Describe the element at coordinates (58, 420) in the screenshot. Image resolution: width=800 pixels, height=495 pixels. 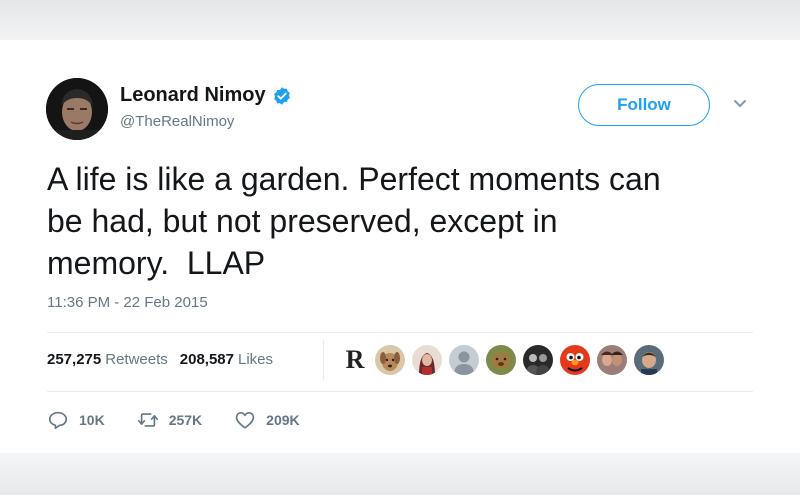
I see `reply-icon` at that location.